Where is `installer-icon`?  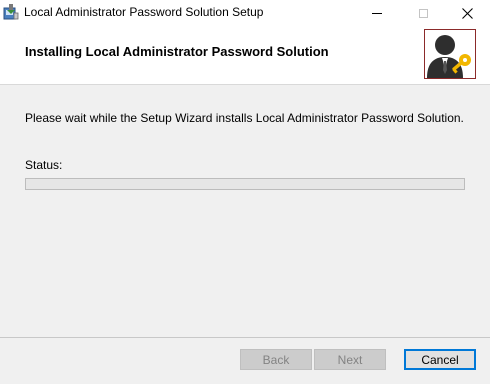
installer-icon is located at coordinates (11, 12).